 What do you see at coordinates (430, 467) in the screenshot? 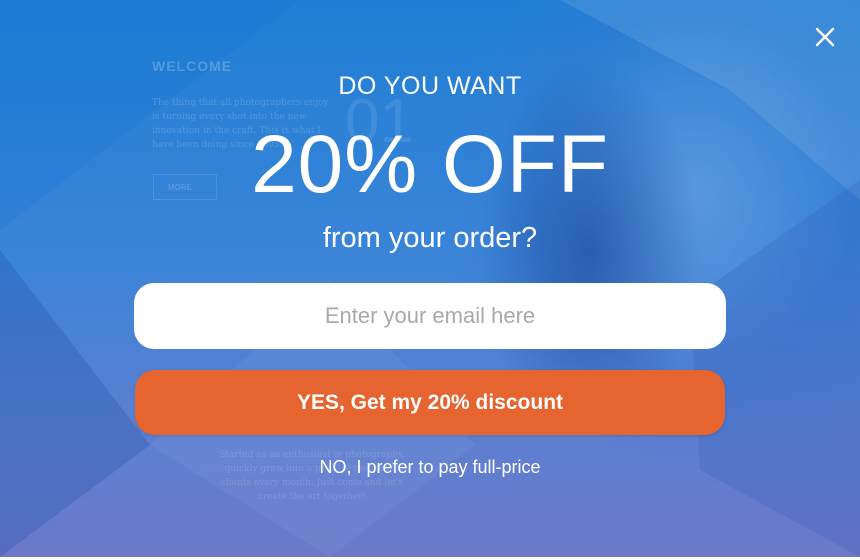
I see `decline-link: NO, I prefer to pay full-price` at bounding box center [430, 467].